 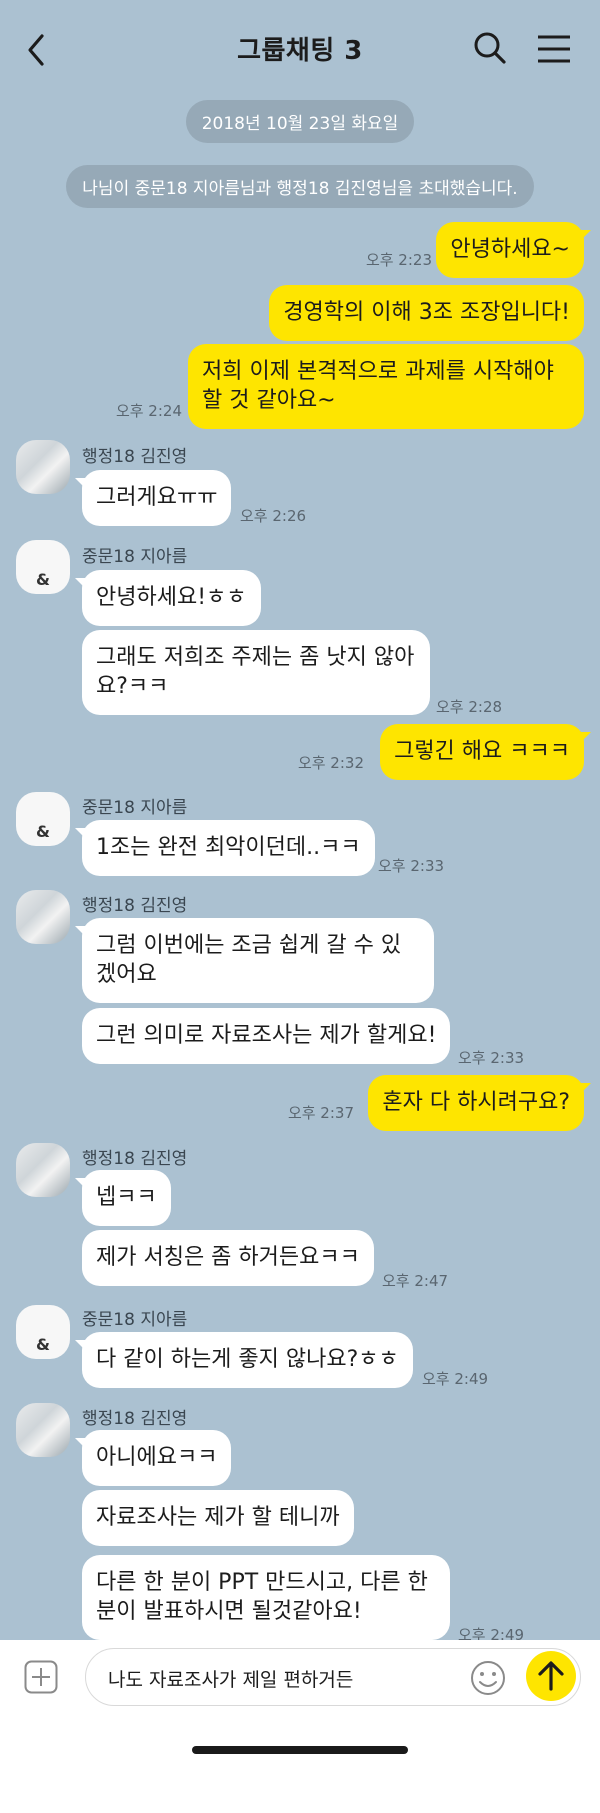 What do you see at coordinates (513, 250) in the screenshot?
I see `my-message-bubble: 안녕하세요~` at bounding box center [513, 250].